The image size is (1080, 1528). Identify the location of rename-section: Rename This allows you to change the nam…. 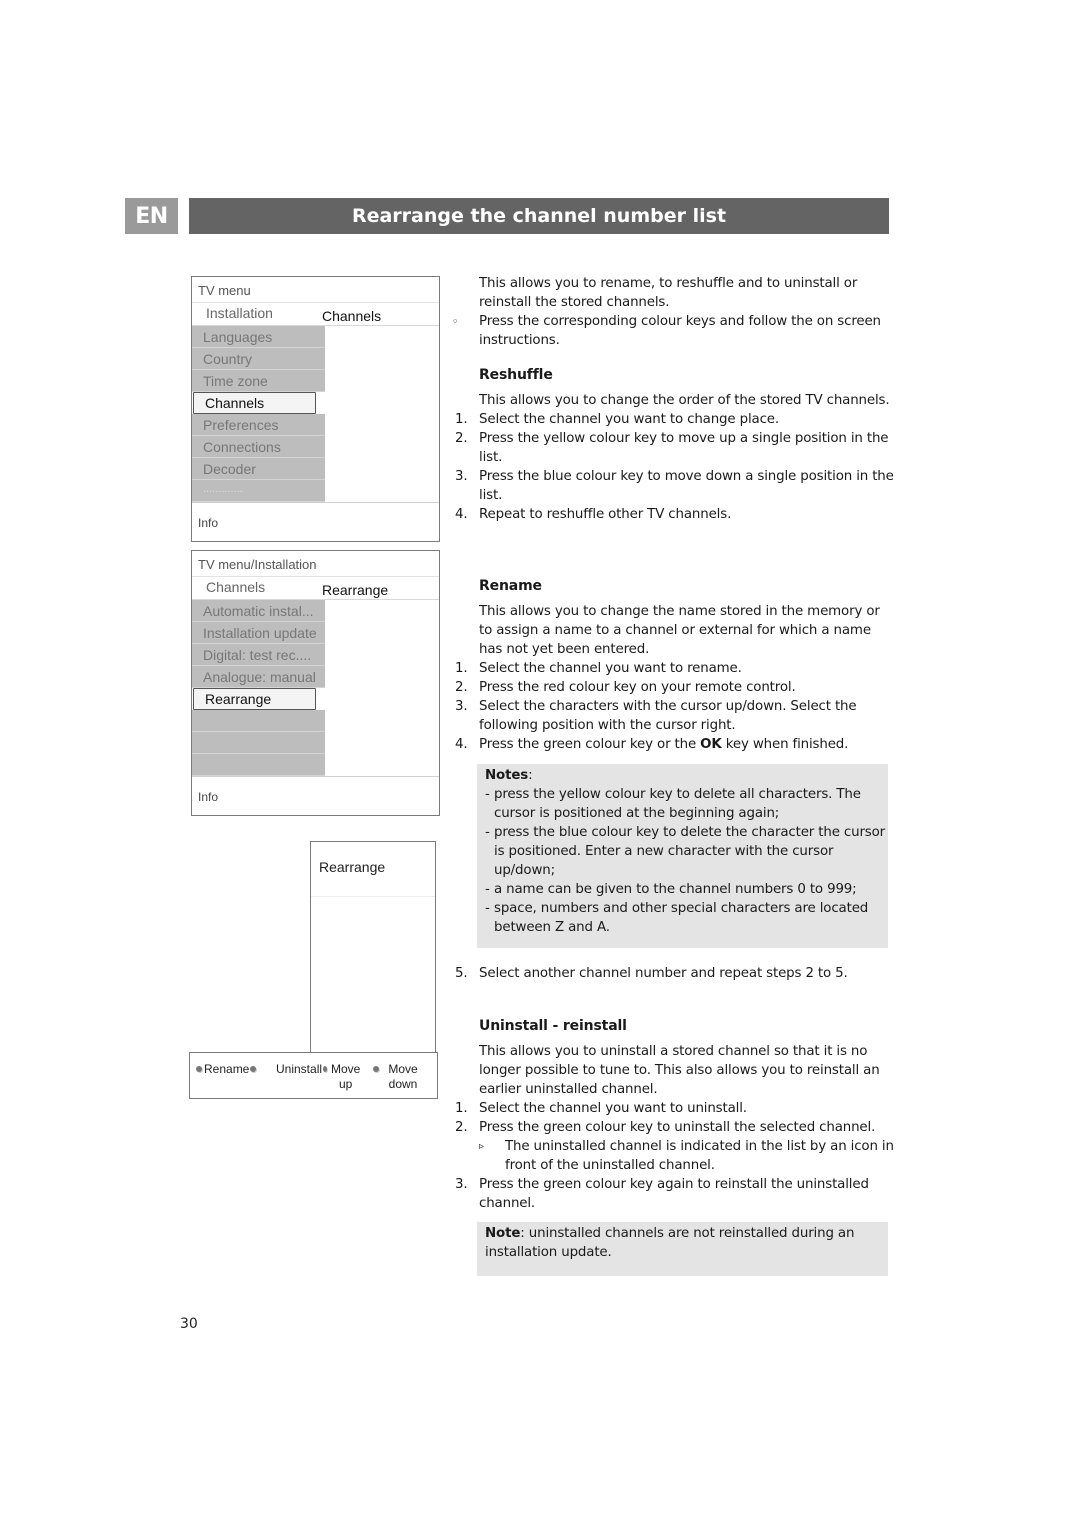
(675, 665).